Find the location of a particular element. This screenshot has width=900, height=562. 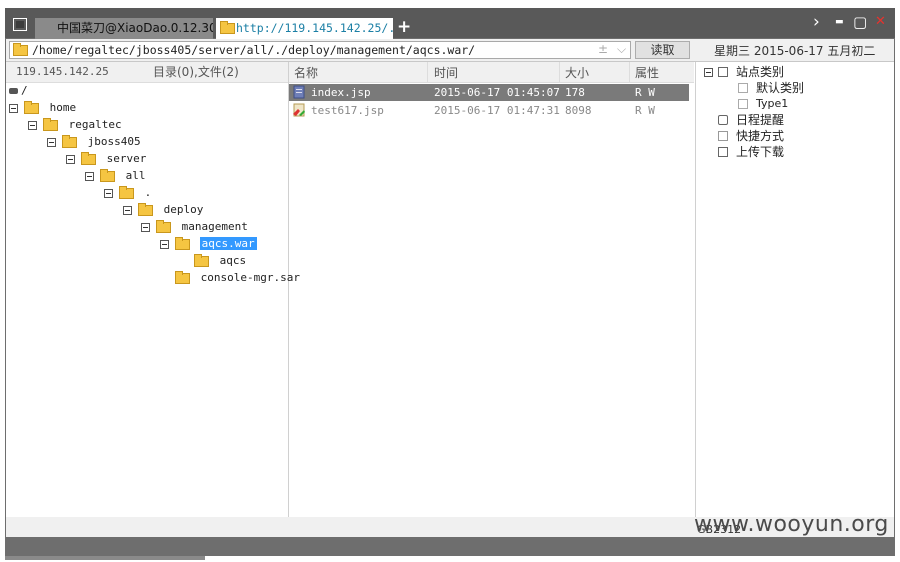

system-menu-icon is located at coordinates (20, 24).